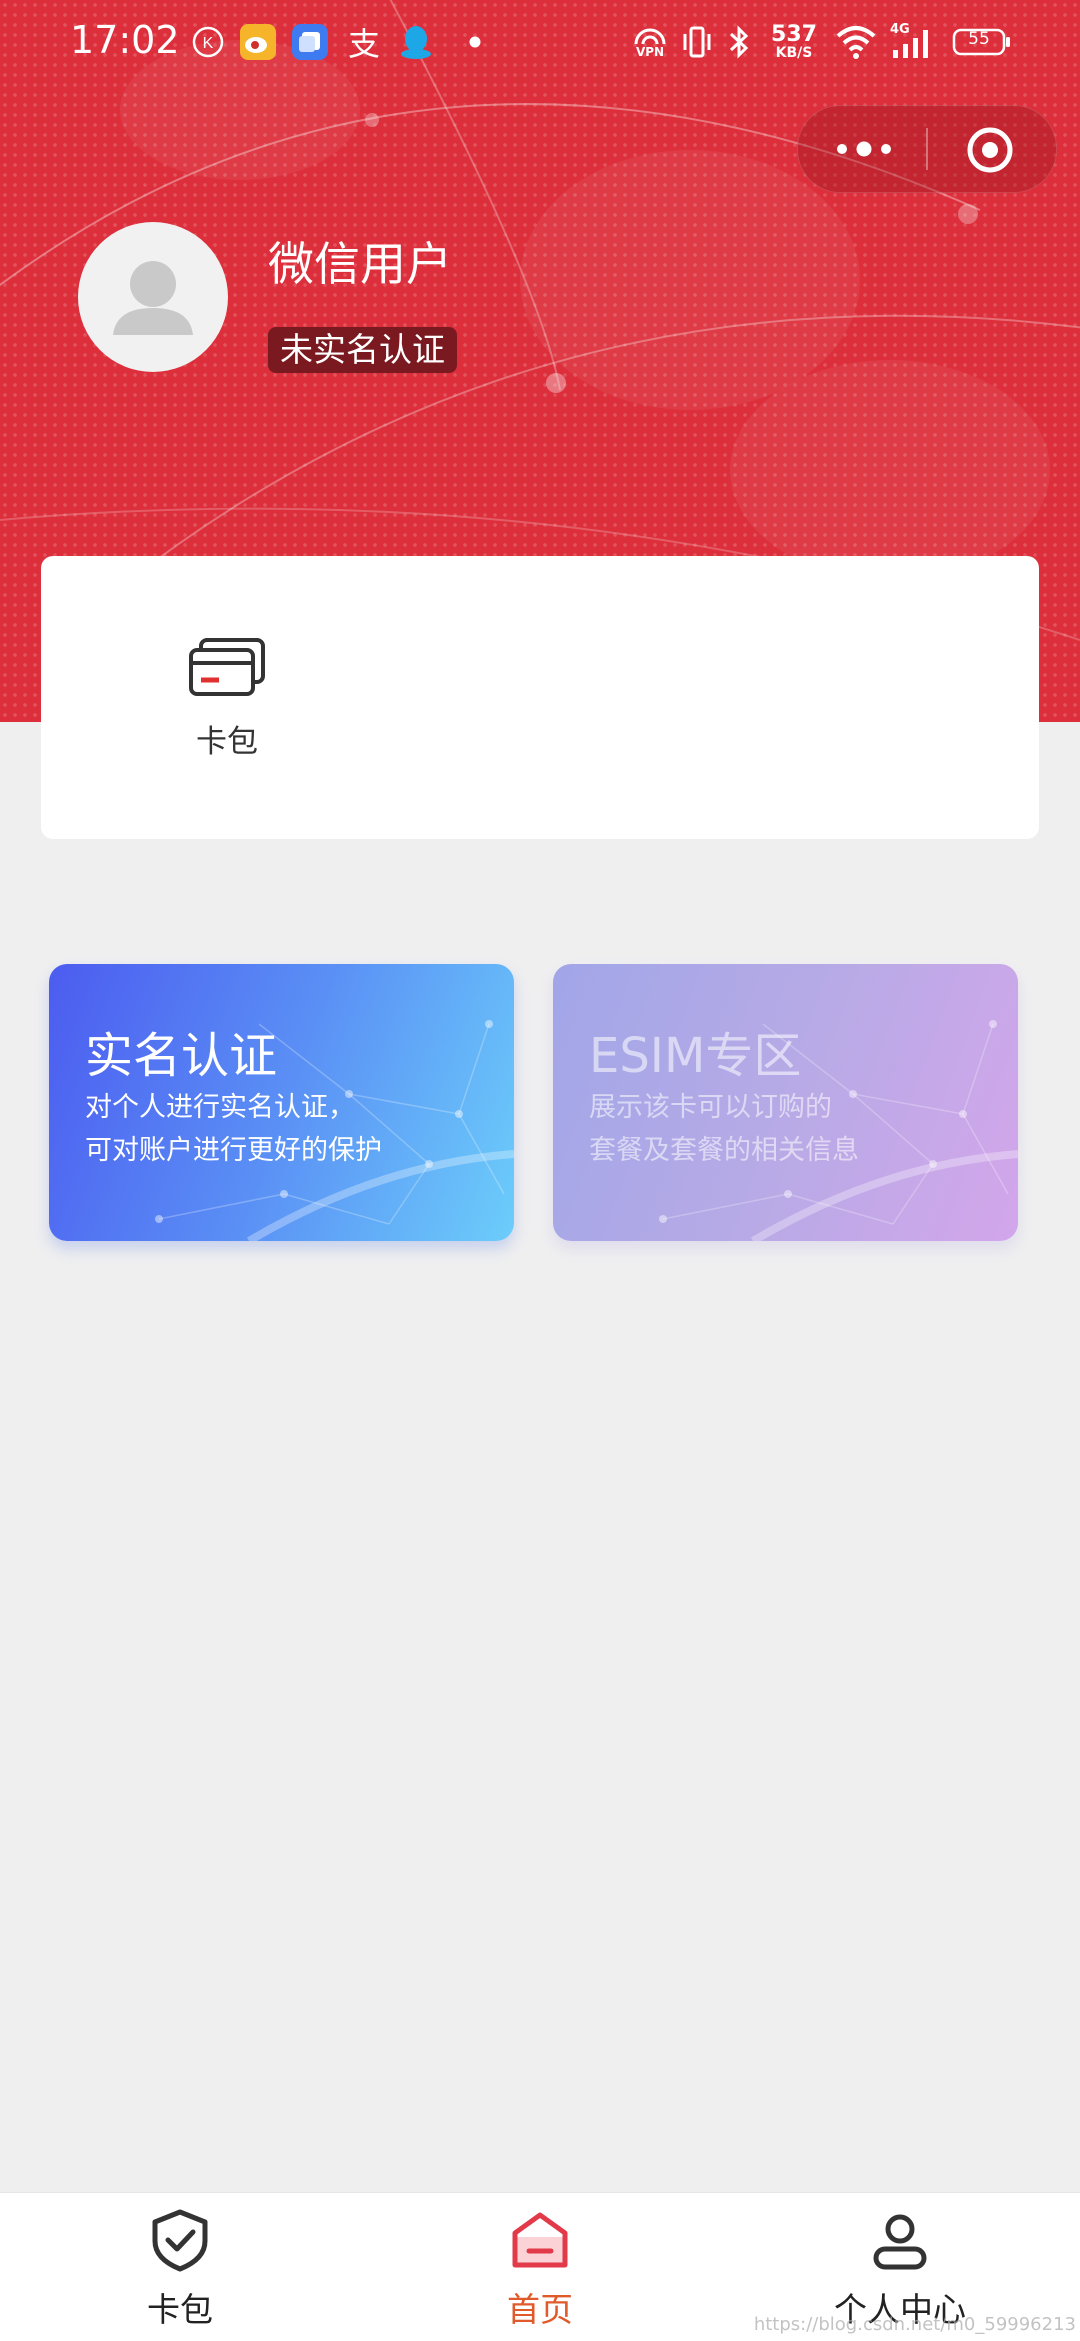 The width and height of the screenshot is (1080, 2341). What do you see at coordinates (227, 667) in the screenshot?
I see `wallet-card-icon` at bounding box center [227, 667].